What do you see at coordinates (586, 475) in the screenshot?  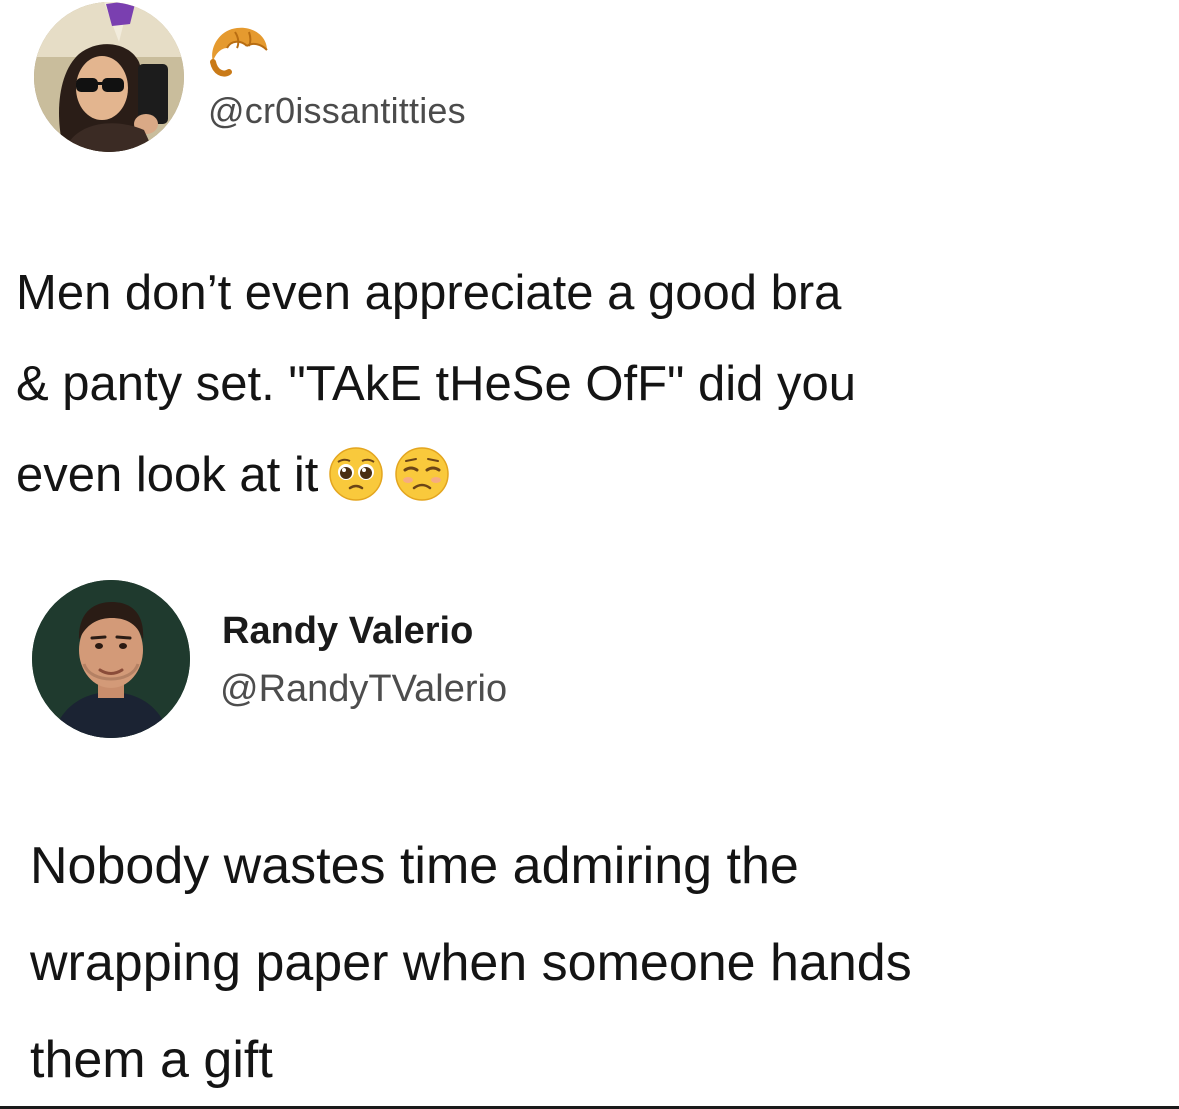 I see `tweet-line-with-emoji: even look at it` at bounding box center [586, 475].